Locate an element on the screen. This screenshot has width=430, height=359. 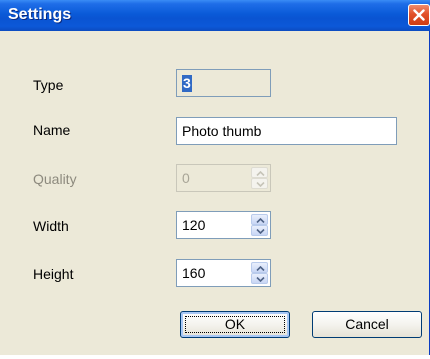
height-value: 160 is located at coordinates (194, 273).